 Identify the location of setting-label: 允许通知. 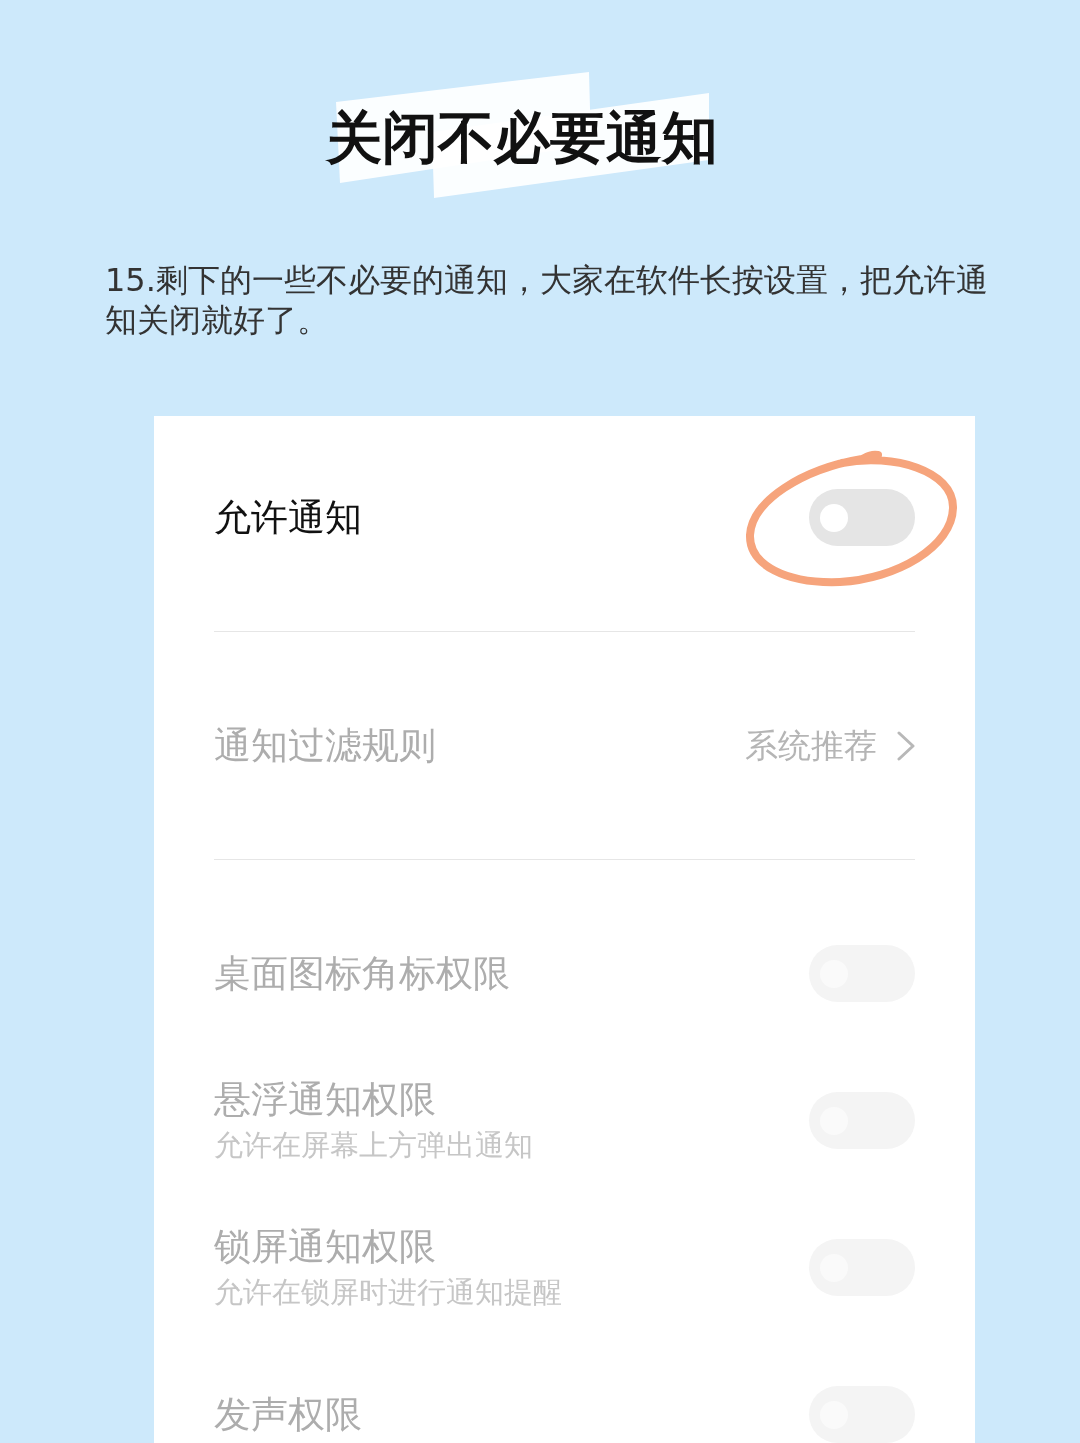
(288, 517).